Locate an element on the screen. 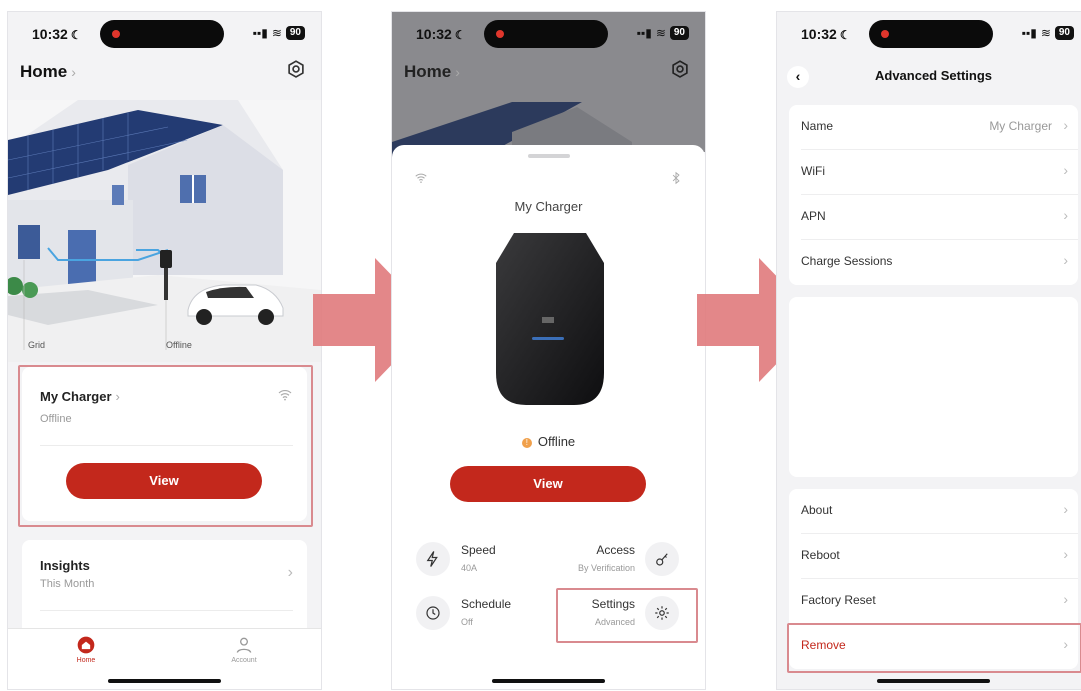 The image size is (1081, 691). view-button: View is located at coordinates (548, 484).